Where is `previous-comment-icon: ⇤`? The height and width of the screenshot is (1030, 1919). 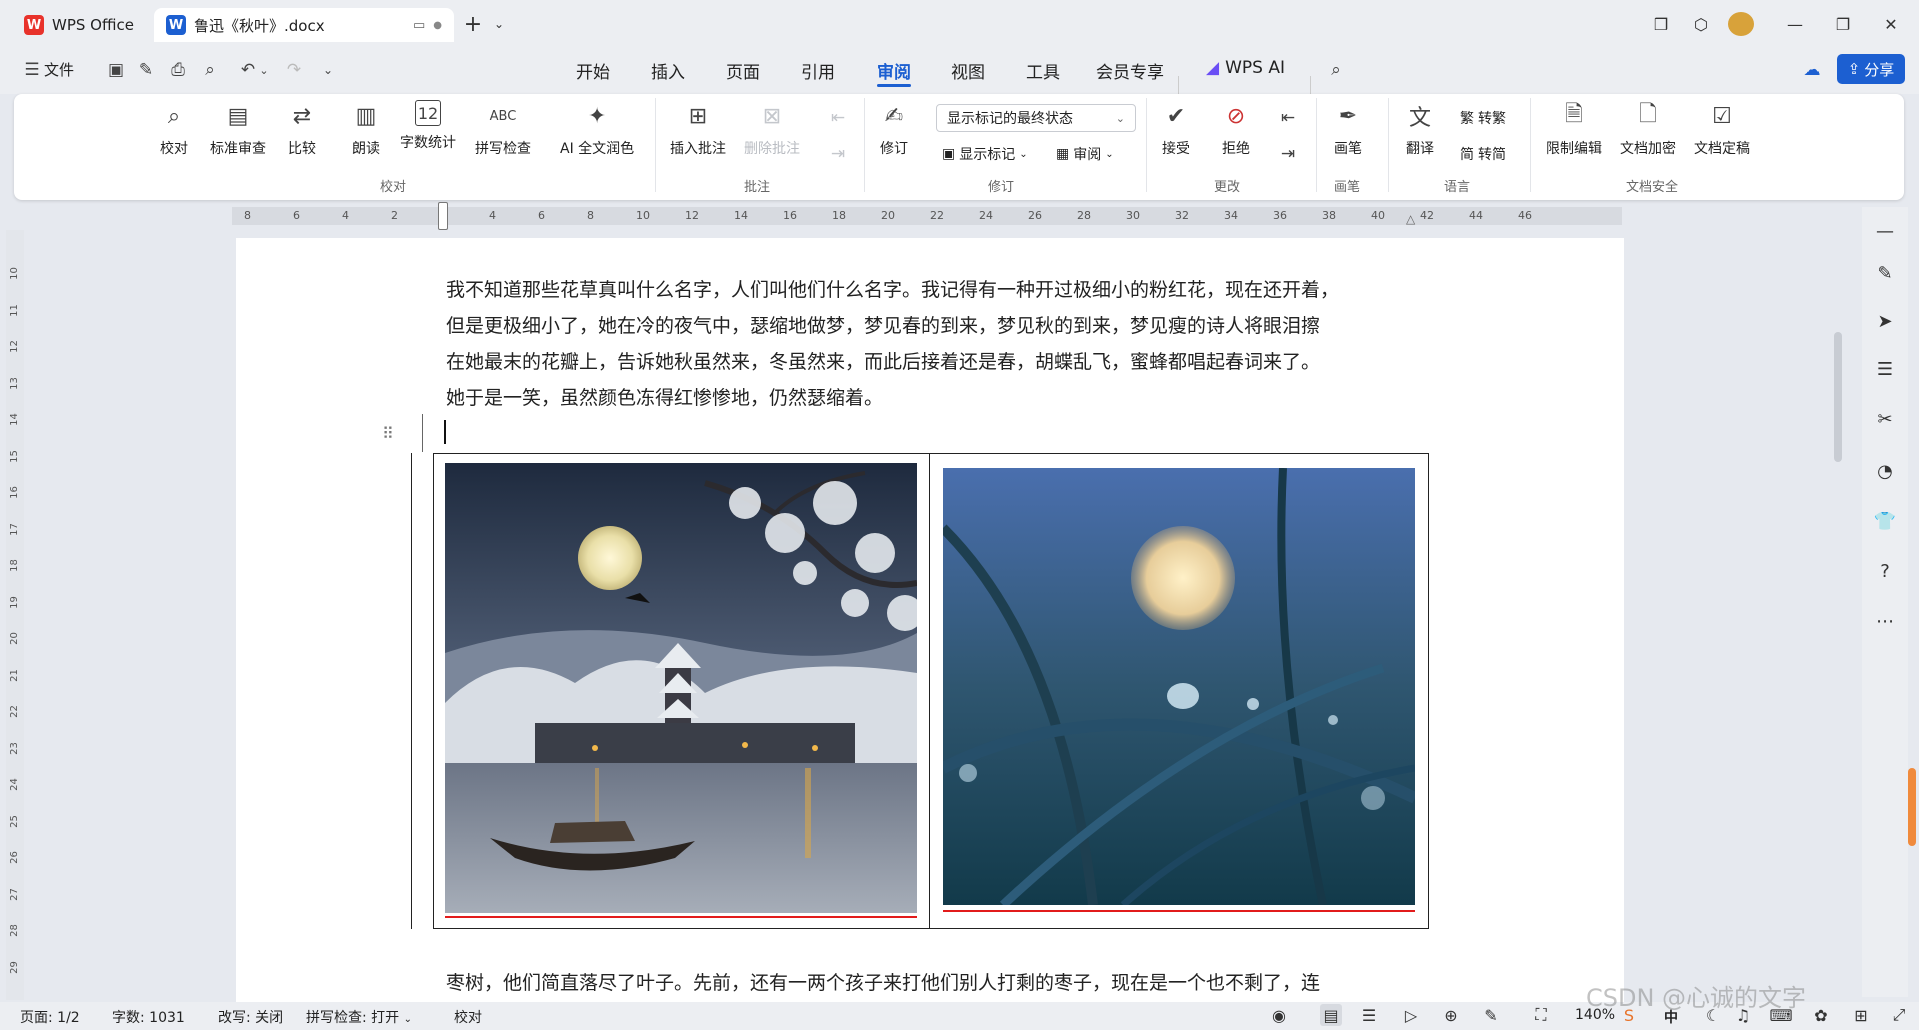
previous-comment-icon: ⇤ is located at coordinates (838, 118).